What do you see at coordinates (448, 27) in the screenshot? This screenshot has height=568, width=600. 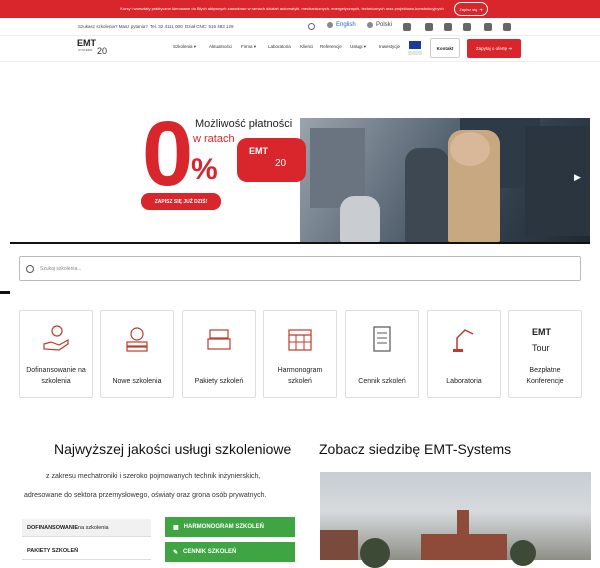 I see `instagram-icon` at bounding box center [448, 27].